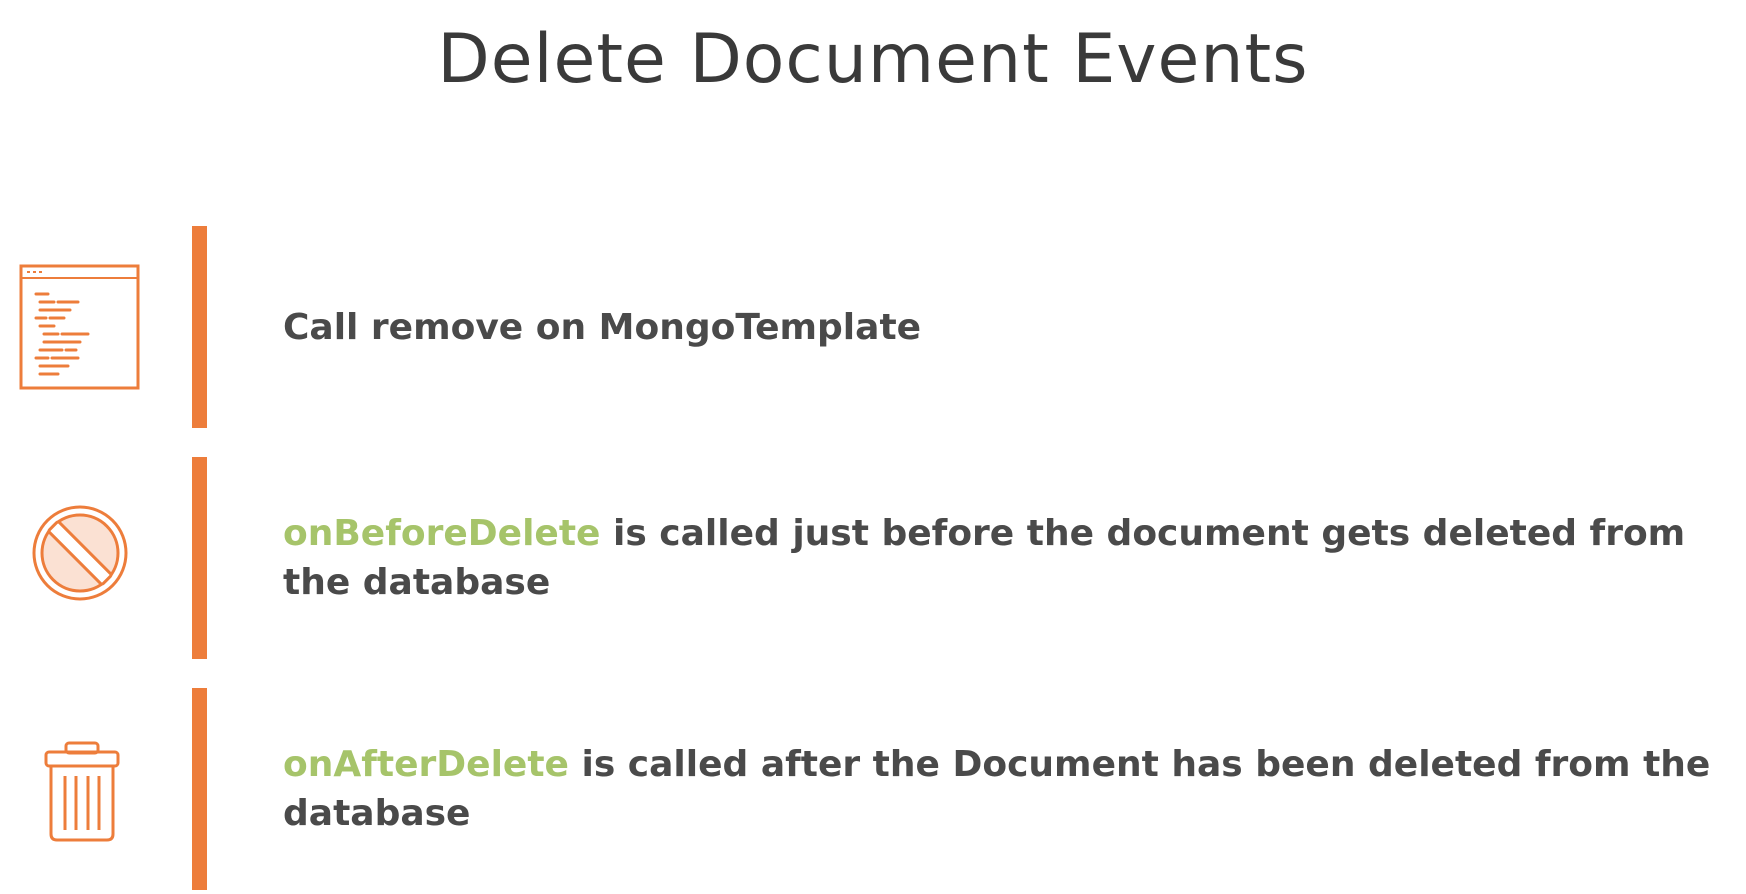 The width and height of the screenshot is (1746, 894). Describe the element at coordinates (80, 789) in the screenshot. I see `trash-can-icon` at that location.